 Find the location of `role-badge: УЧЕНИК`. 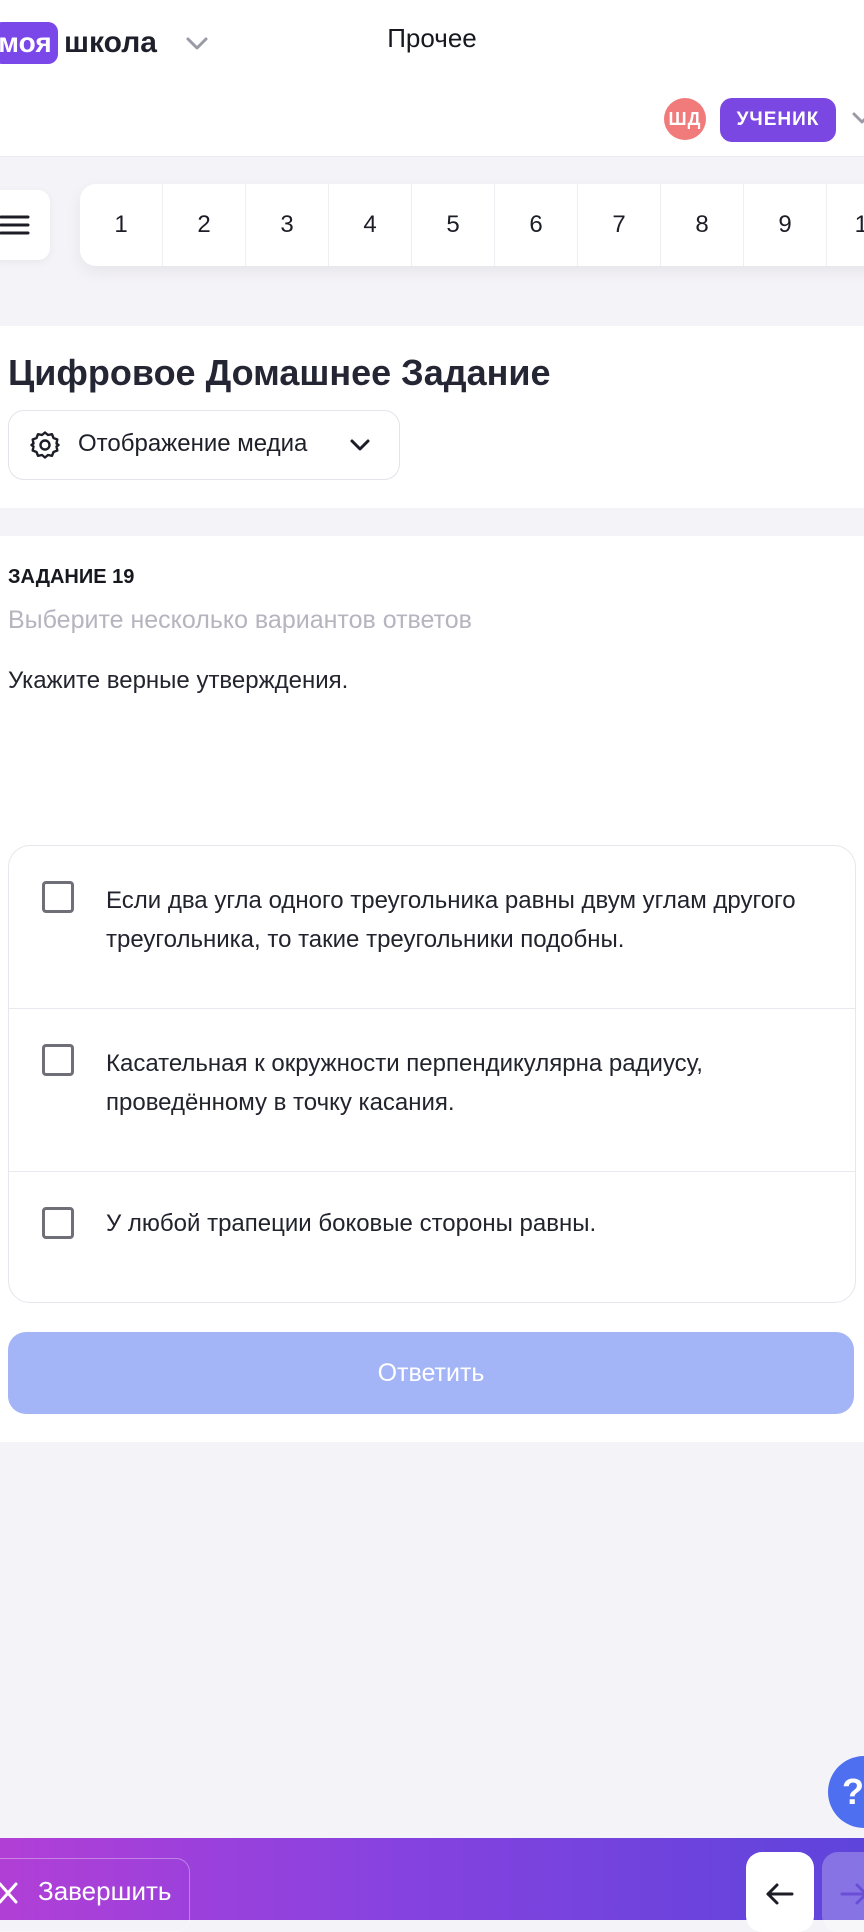

role-badge: УЧЕНИК is located at coordinates (778, 120).